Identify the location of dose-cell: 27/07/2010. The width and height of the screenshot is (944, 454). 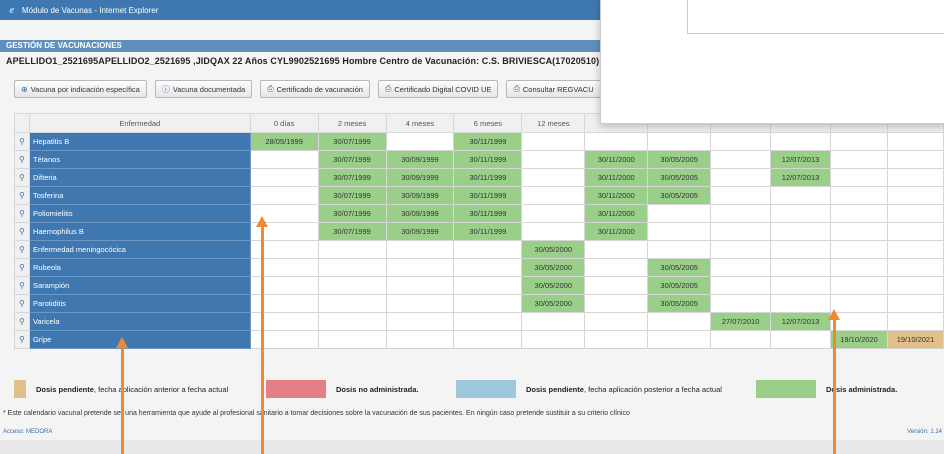
(741, 321).